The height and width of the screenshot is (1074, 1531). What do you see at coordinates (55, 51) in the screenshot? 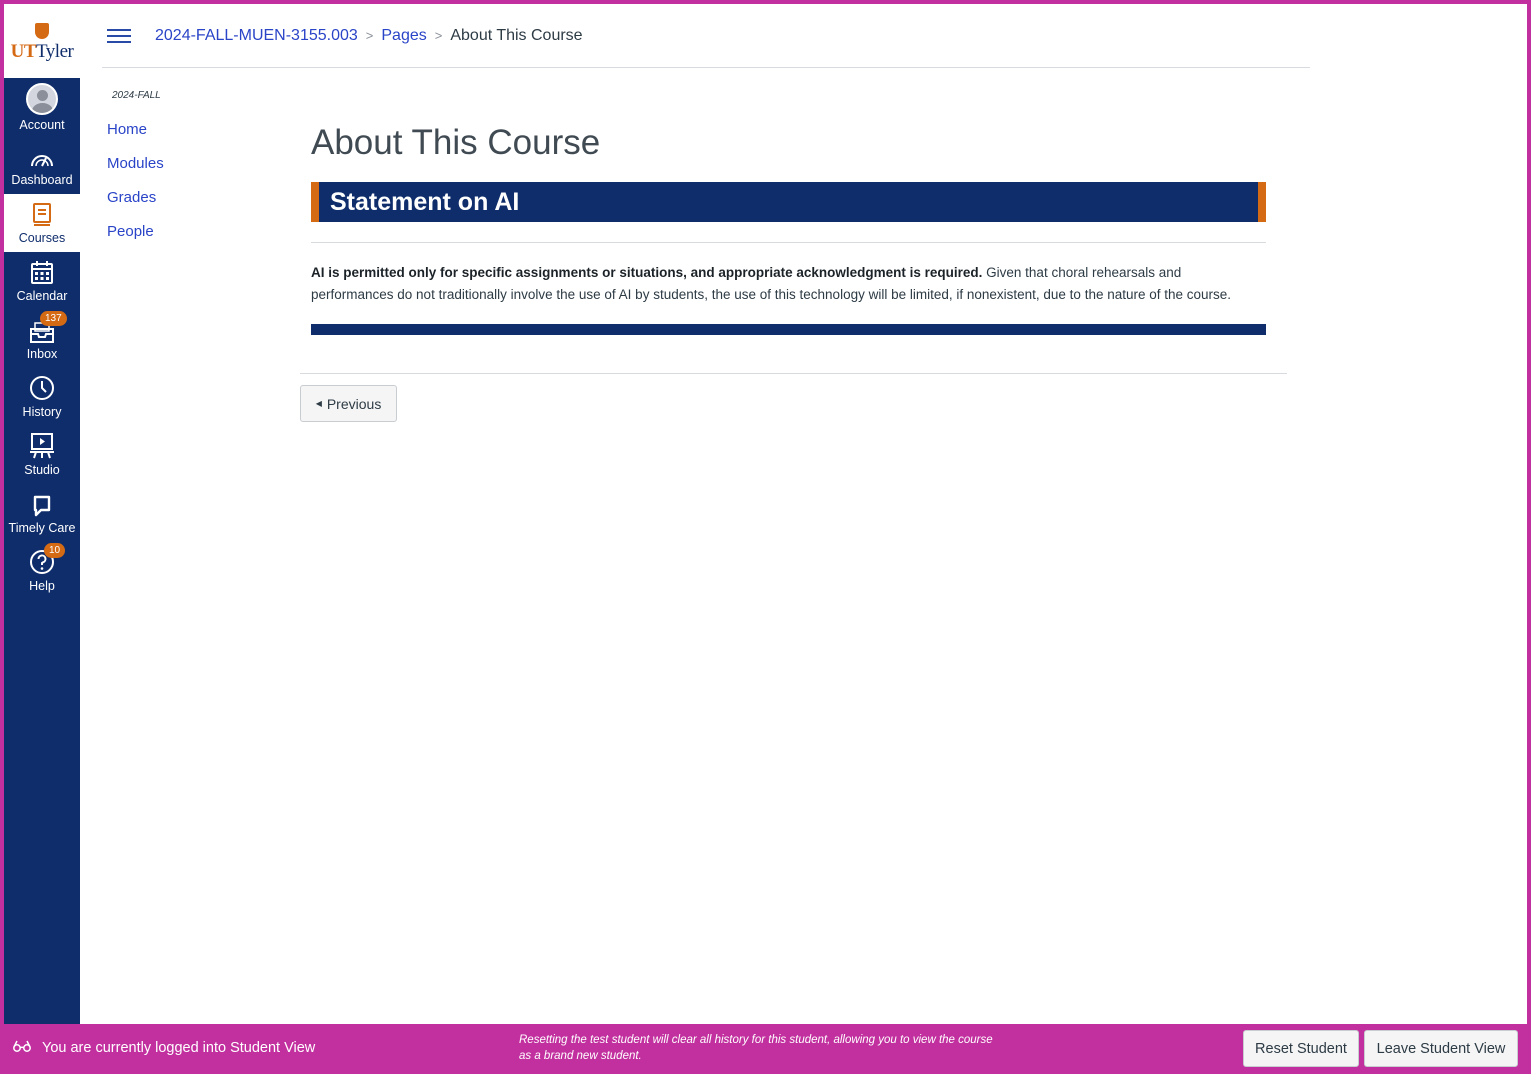
I see `logo-suffix: Tyler` at bounding box center [55, 51].